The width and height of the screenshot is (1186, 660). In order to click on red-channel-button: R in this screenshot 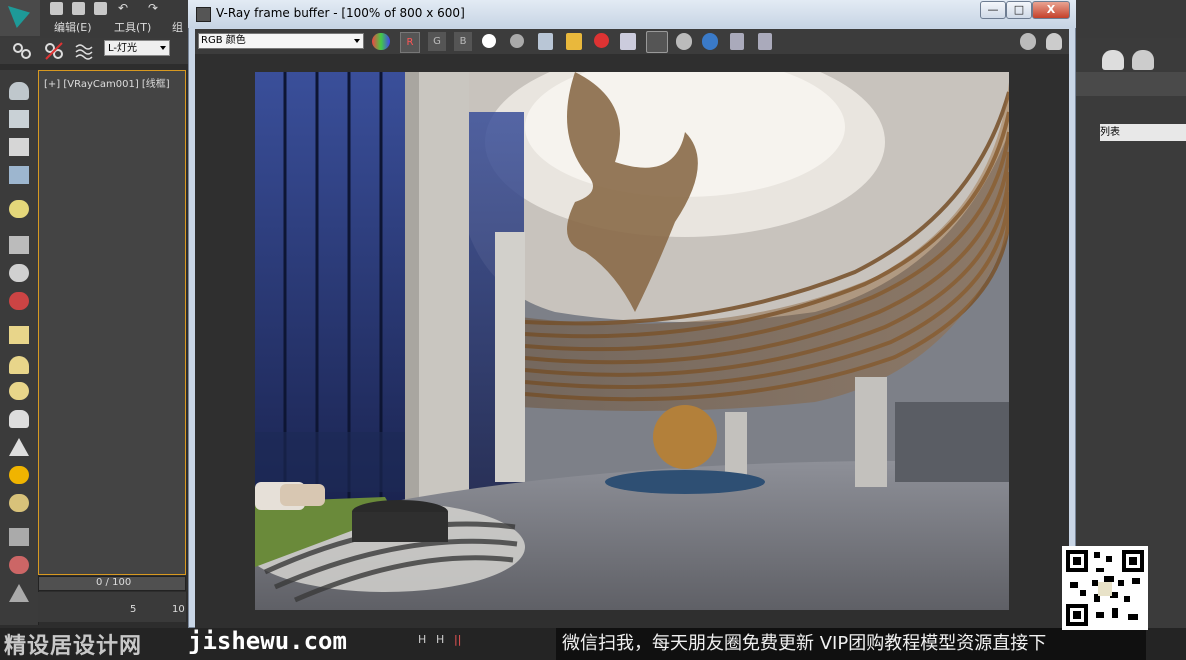, I will do `click(410, 42)`.